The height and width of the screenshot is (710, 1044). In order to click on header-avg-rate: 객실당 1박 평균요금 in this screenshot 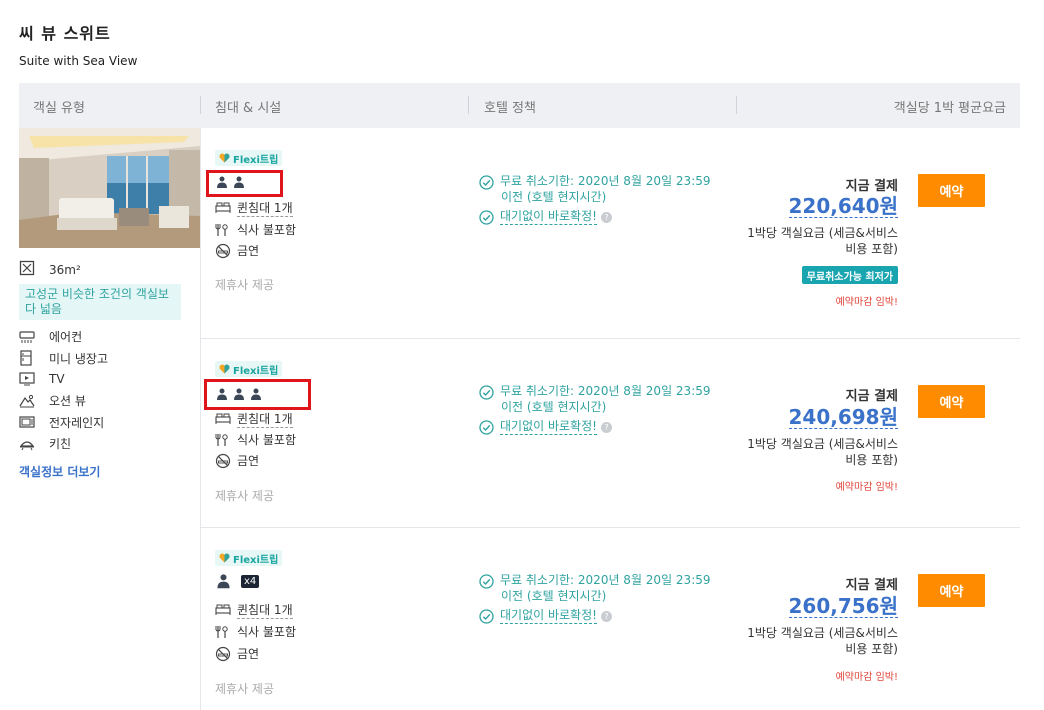, I will do `click(949, 108)`.